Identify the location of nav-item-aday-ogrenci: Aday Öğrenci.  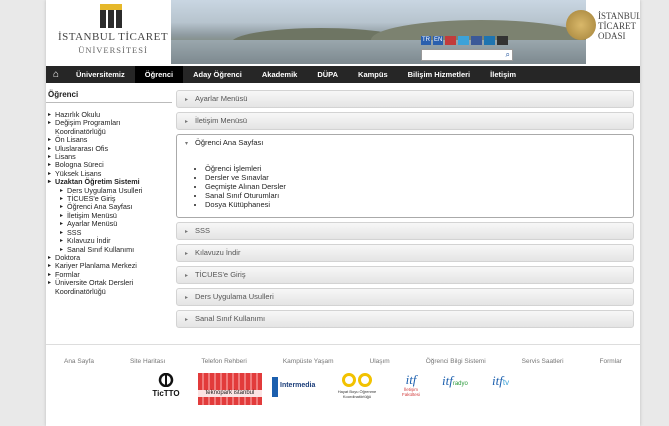
(217, 74).